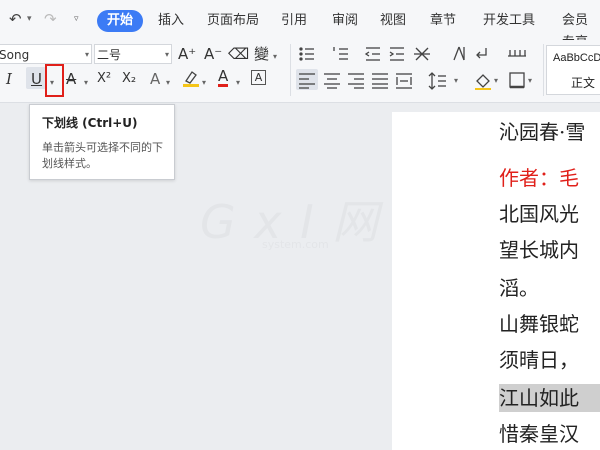 The height and width of the screenshot is (450, 600). What do you see at coordinates (542, 132) in the screenshot?
I see `doc-line: 沁园春·雪` at bounding box center [542, 132].